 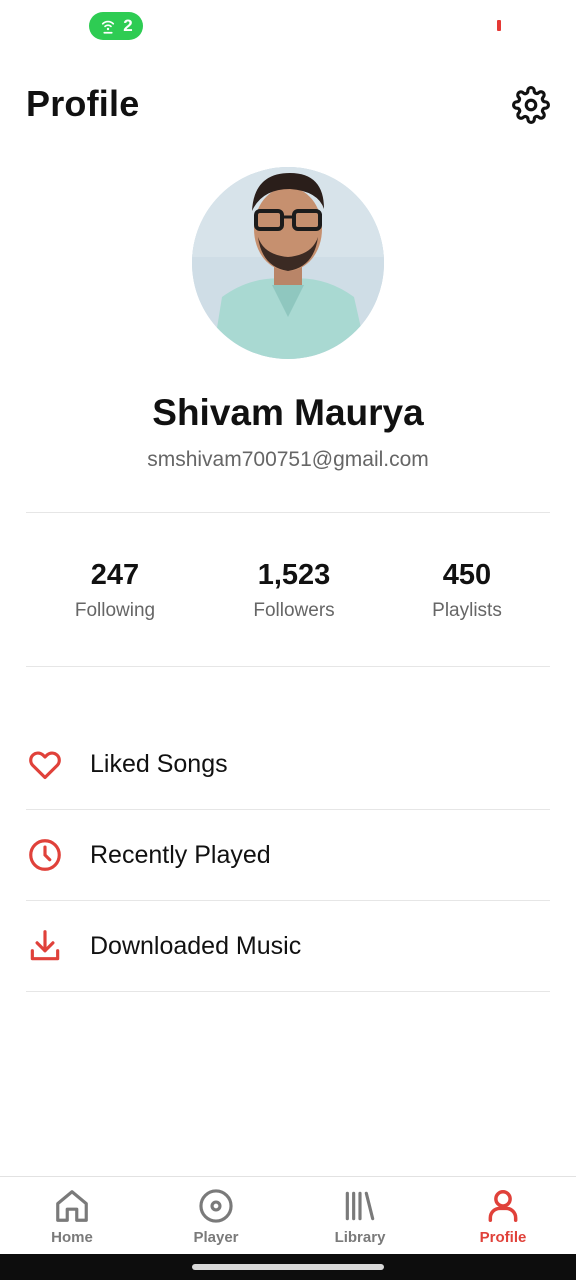 I want to click on home-indicator, so click(x=288, y=1267).